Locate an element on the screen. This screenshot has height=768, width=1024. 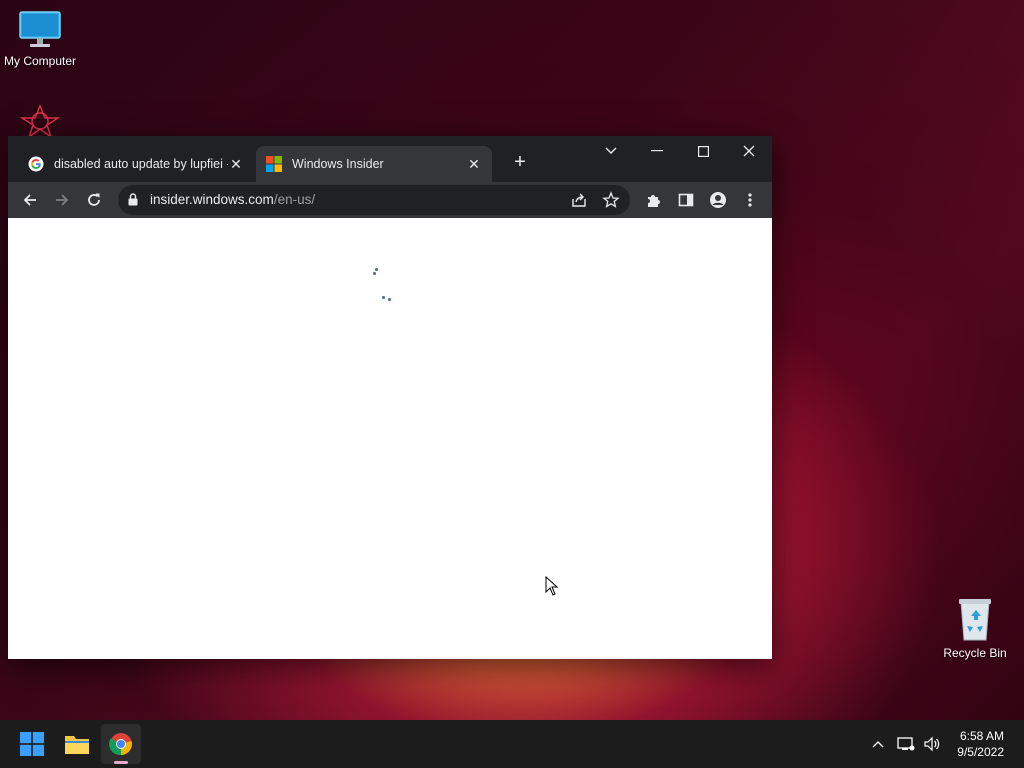
chrome-taskbar-button is located at coordinates (121, 744).